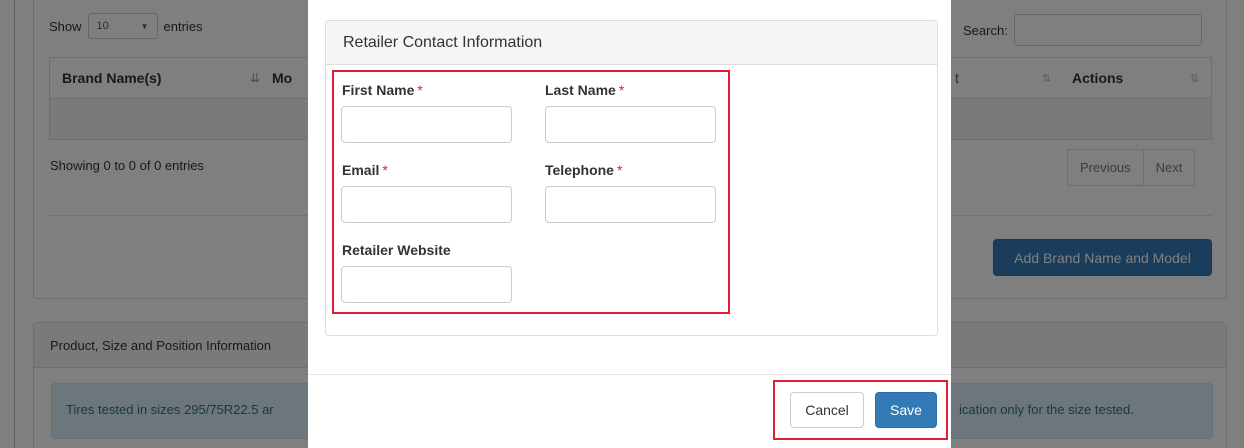  Describe the element at coordinates (378, 90) in the screenshot. I see `first-name-label-text: First Name` at that location.